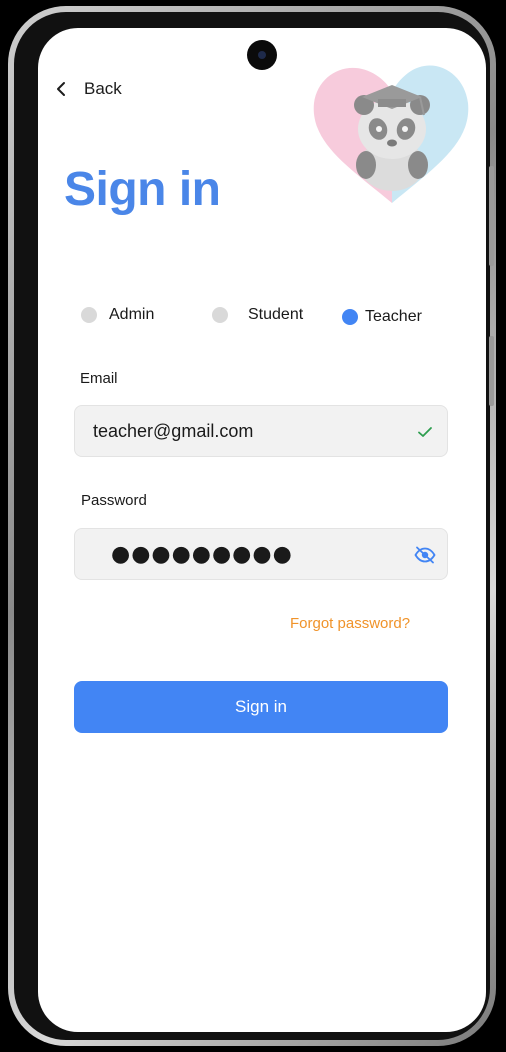  Describe the element at coordinates (392, 128) in the screenshot. I see `panda-logo` at that location.